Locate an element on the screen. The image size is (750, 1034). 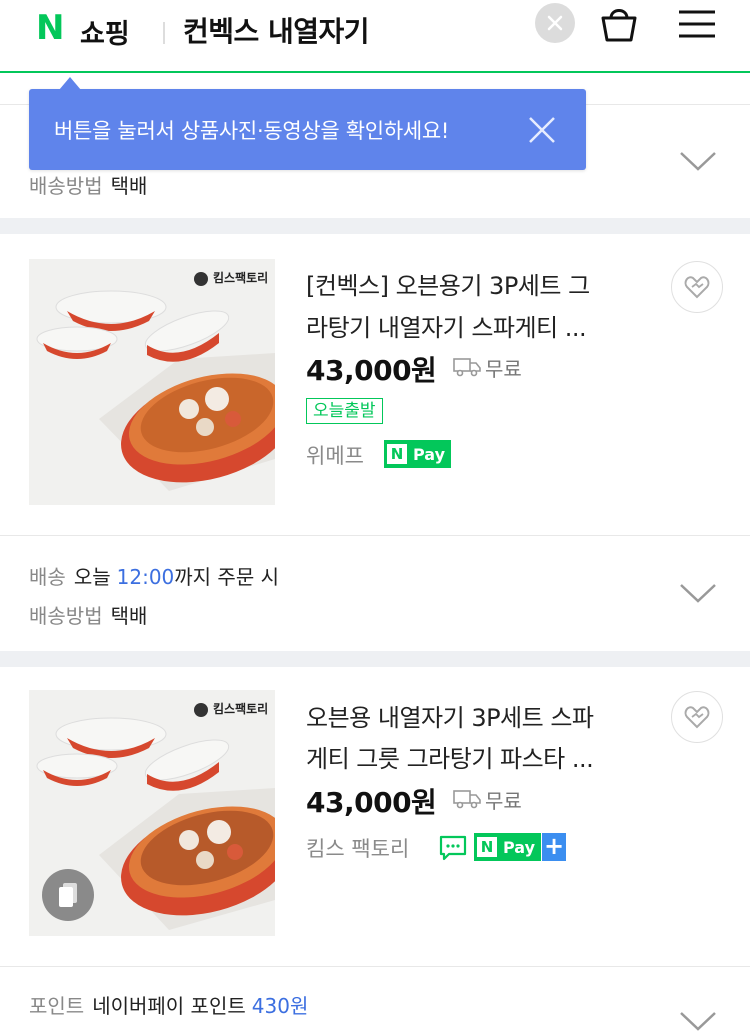
delivery-time: 12:00 is located at coordinates (145, 577).